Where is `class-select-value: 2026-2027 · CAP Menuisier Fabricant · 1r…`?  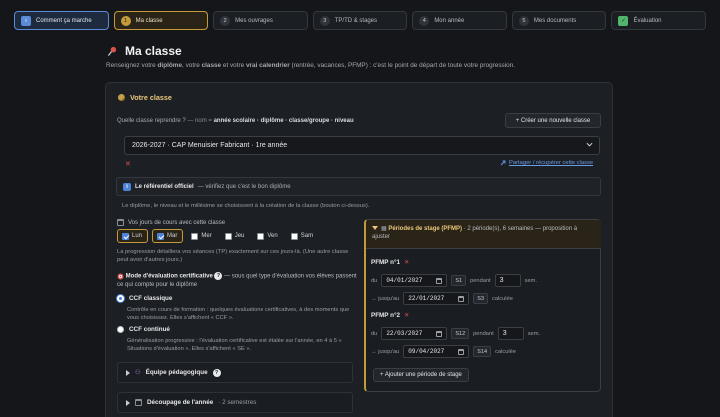
class-select-value: 2026-2027 · CAP Menuisier Fabricant · 1r… is located at coordinates (210, 145).